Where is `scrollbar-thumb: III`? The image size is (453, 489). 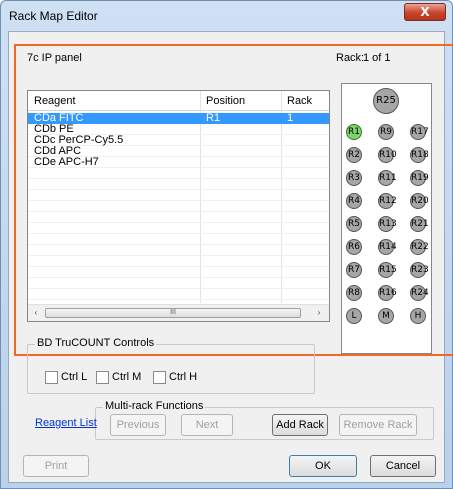 scrollbar-thumb: III is located at coordinates (173, 313).